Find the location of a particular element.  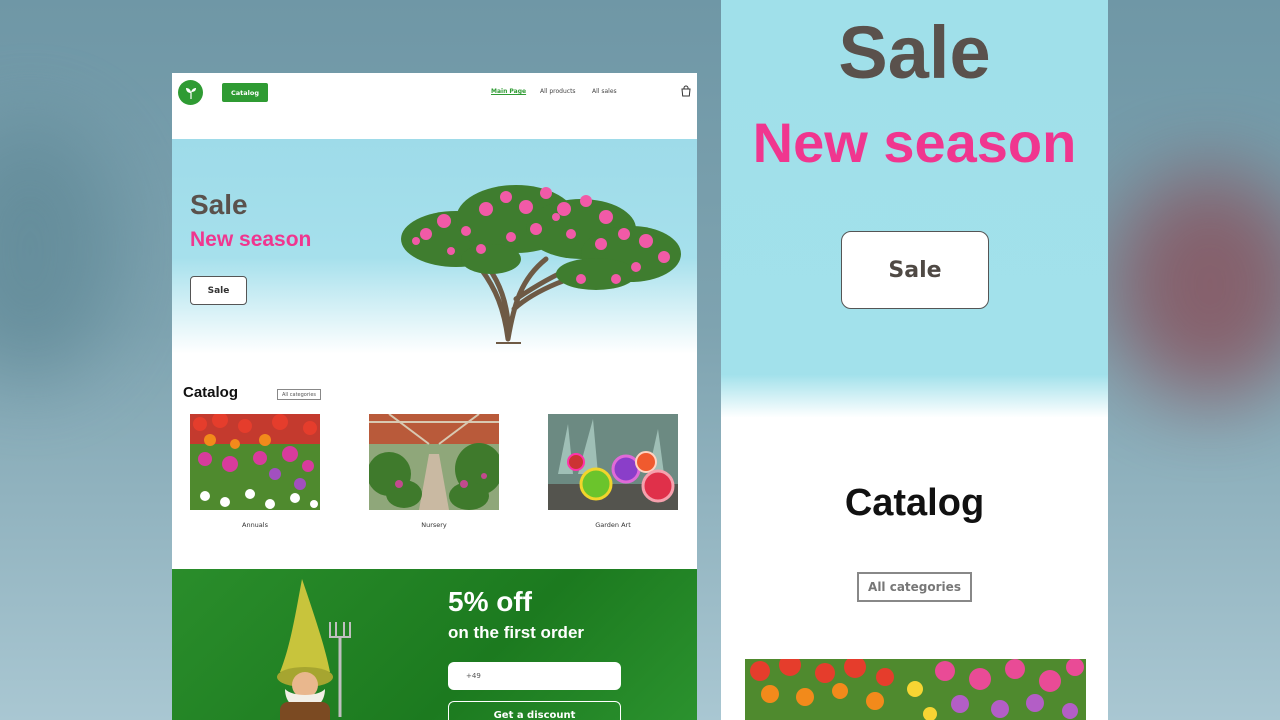

category-card-garden-art: Garden Art is located at coordinates (613, 471).